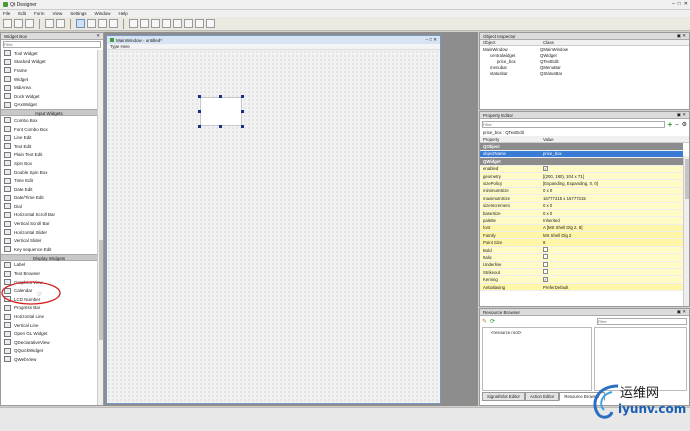 The image size is (690, 431). Describe the element at coordinates (49, 163) in the screenshot. I see `widget-box-item: Spin Box` at that location.